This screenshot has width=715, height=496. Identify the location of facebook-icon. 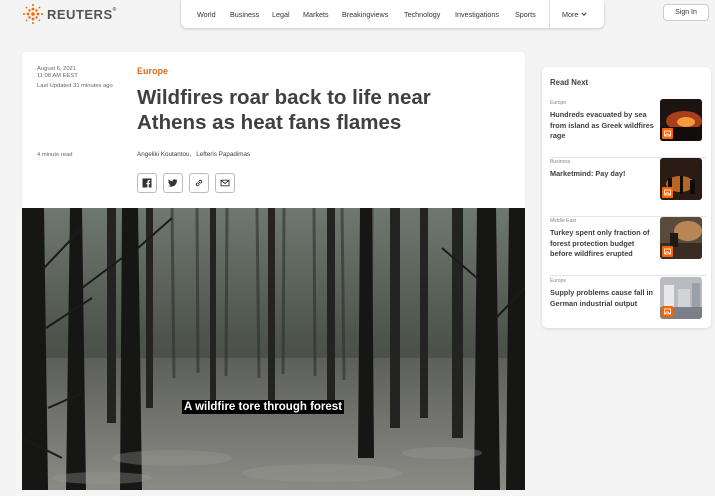
(147, 183).